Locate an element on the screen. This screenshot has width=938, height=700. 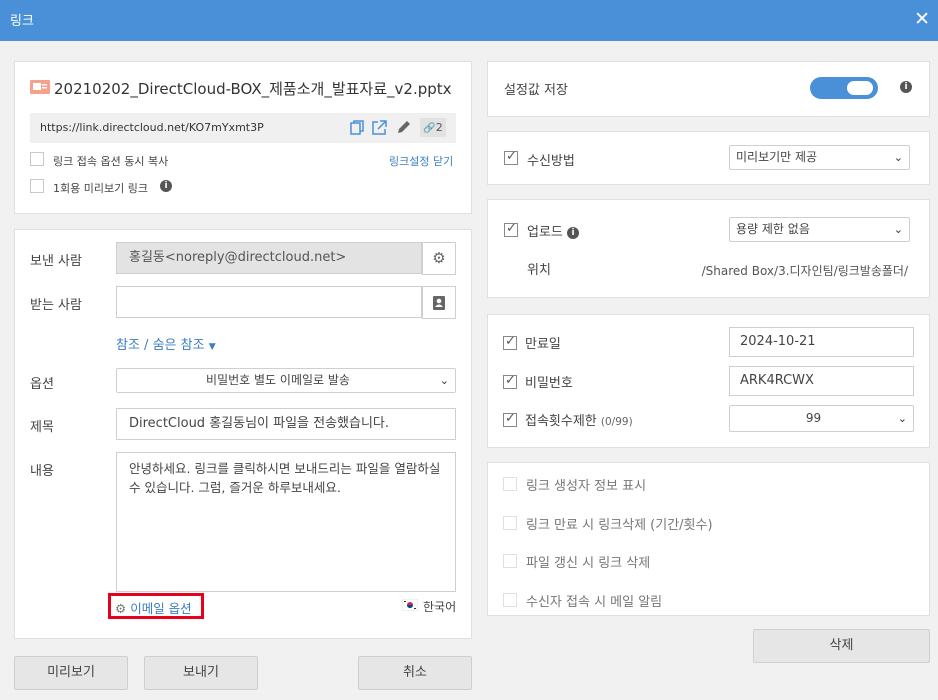
one-time-preview-label: 1회용 미리보기 링크 is located at coordinates (100, 188).